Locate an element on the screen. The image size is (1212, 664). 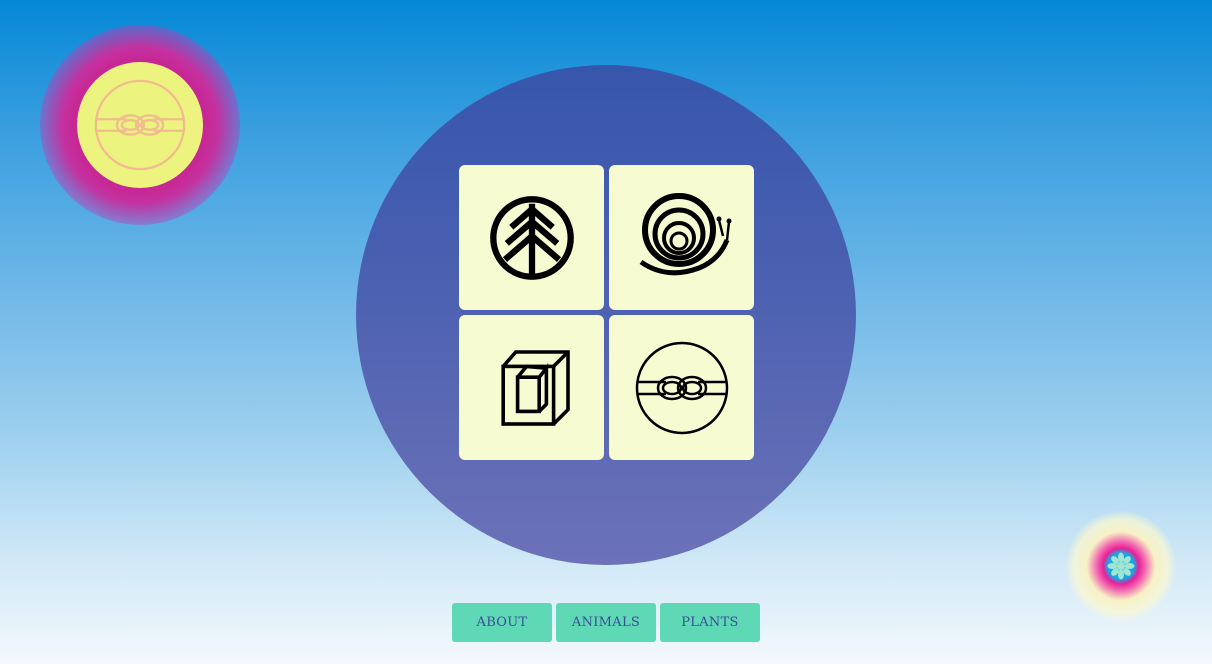
tree-circle-icon is located at coordinates (531, 237).